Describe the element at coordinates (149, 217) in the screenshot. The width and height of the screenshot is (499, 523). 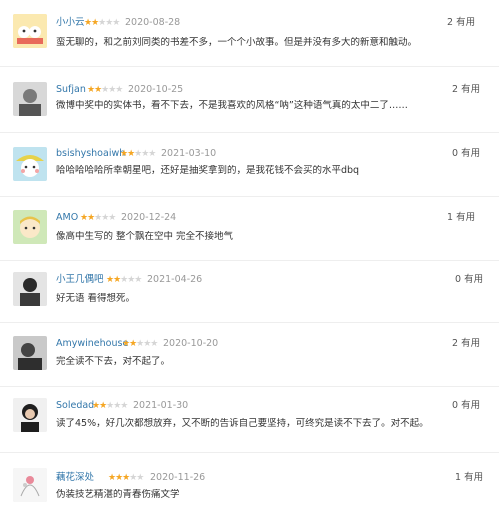
I see `review-date: 2020-12-24` at that location.